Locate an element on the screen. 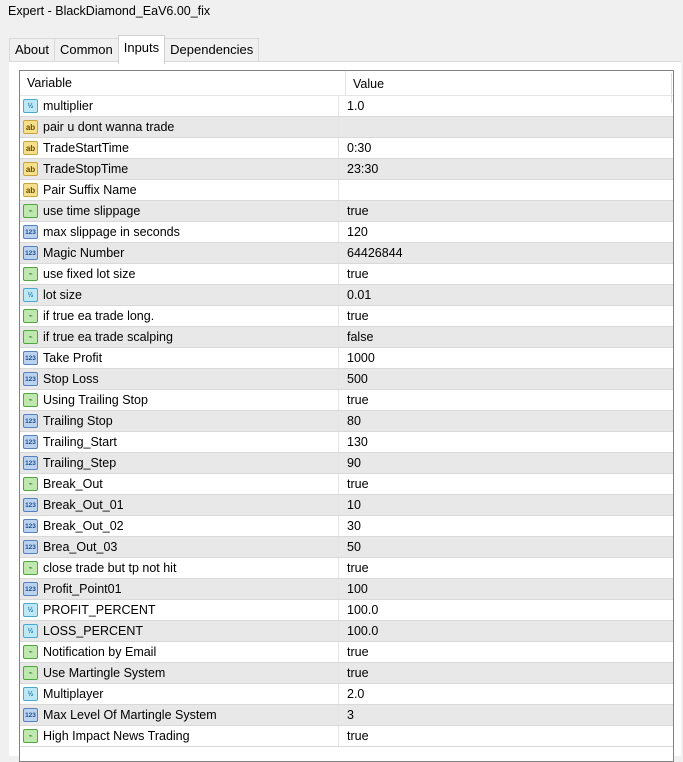 The height and width of the screenshot is (762, 683). value-cell: 100 is located at coordinates (506, 589).